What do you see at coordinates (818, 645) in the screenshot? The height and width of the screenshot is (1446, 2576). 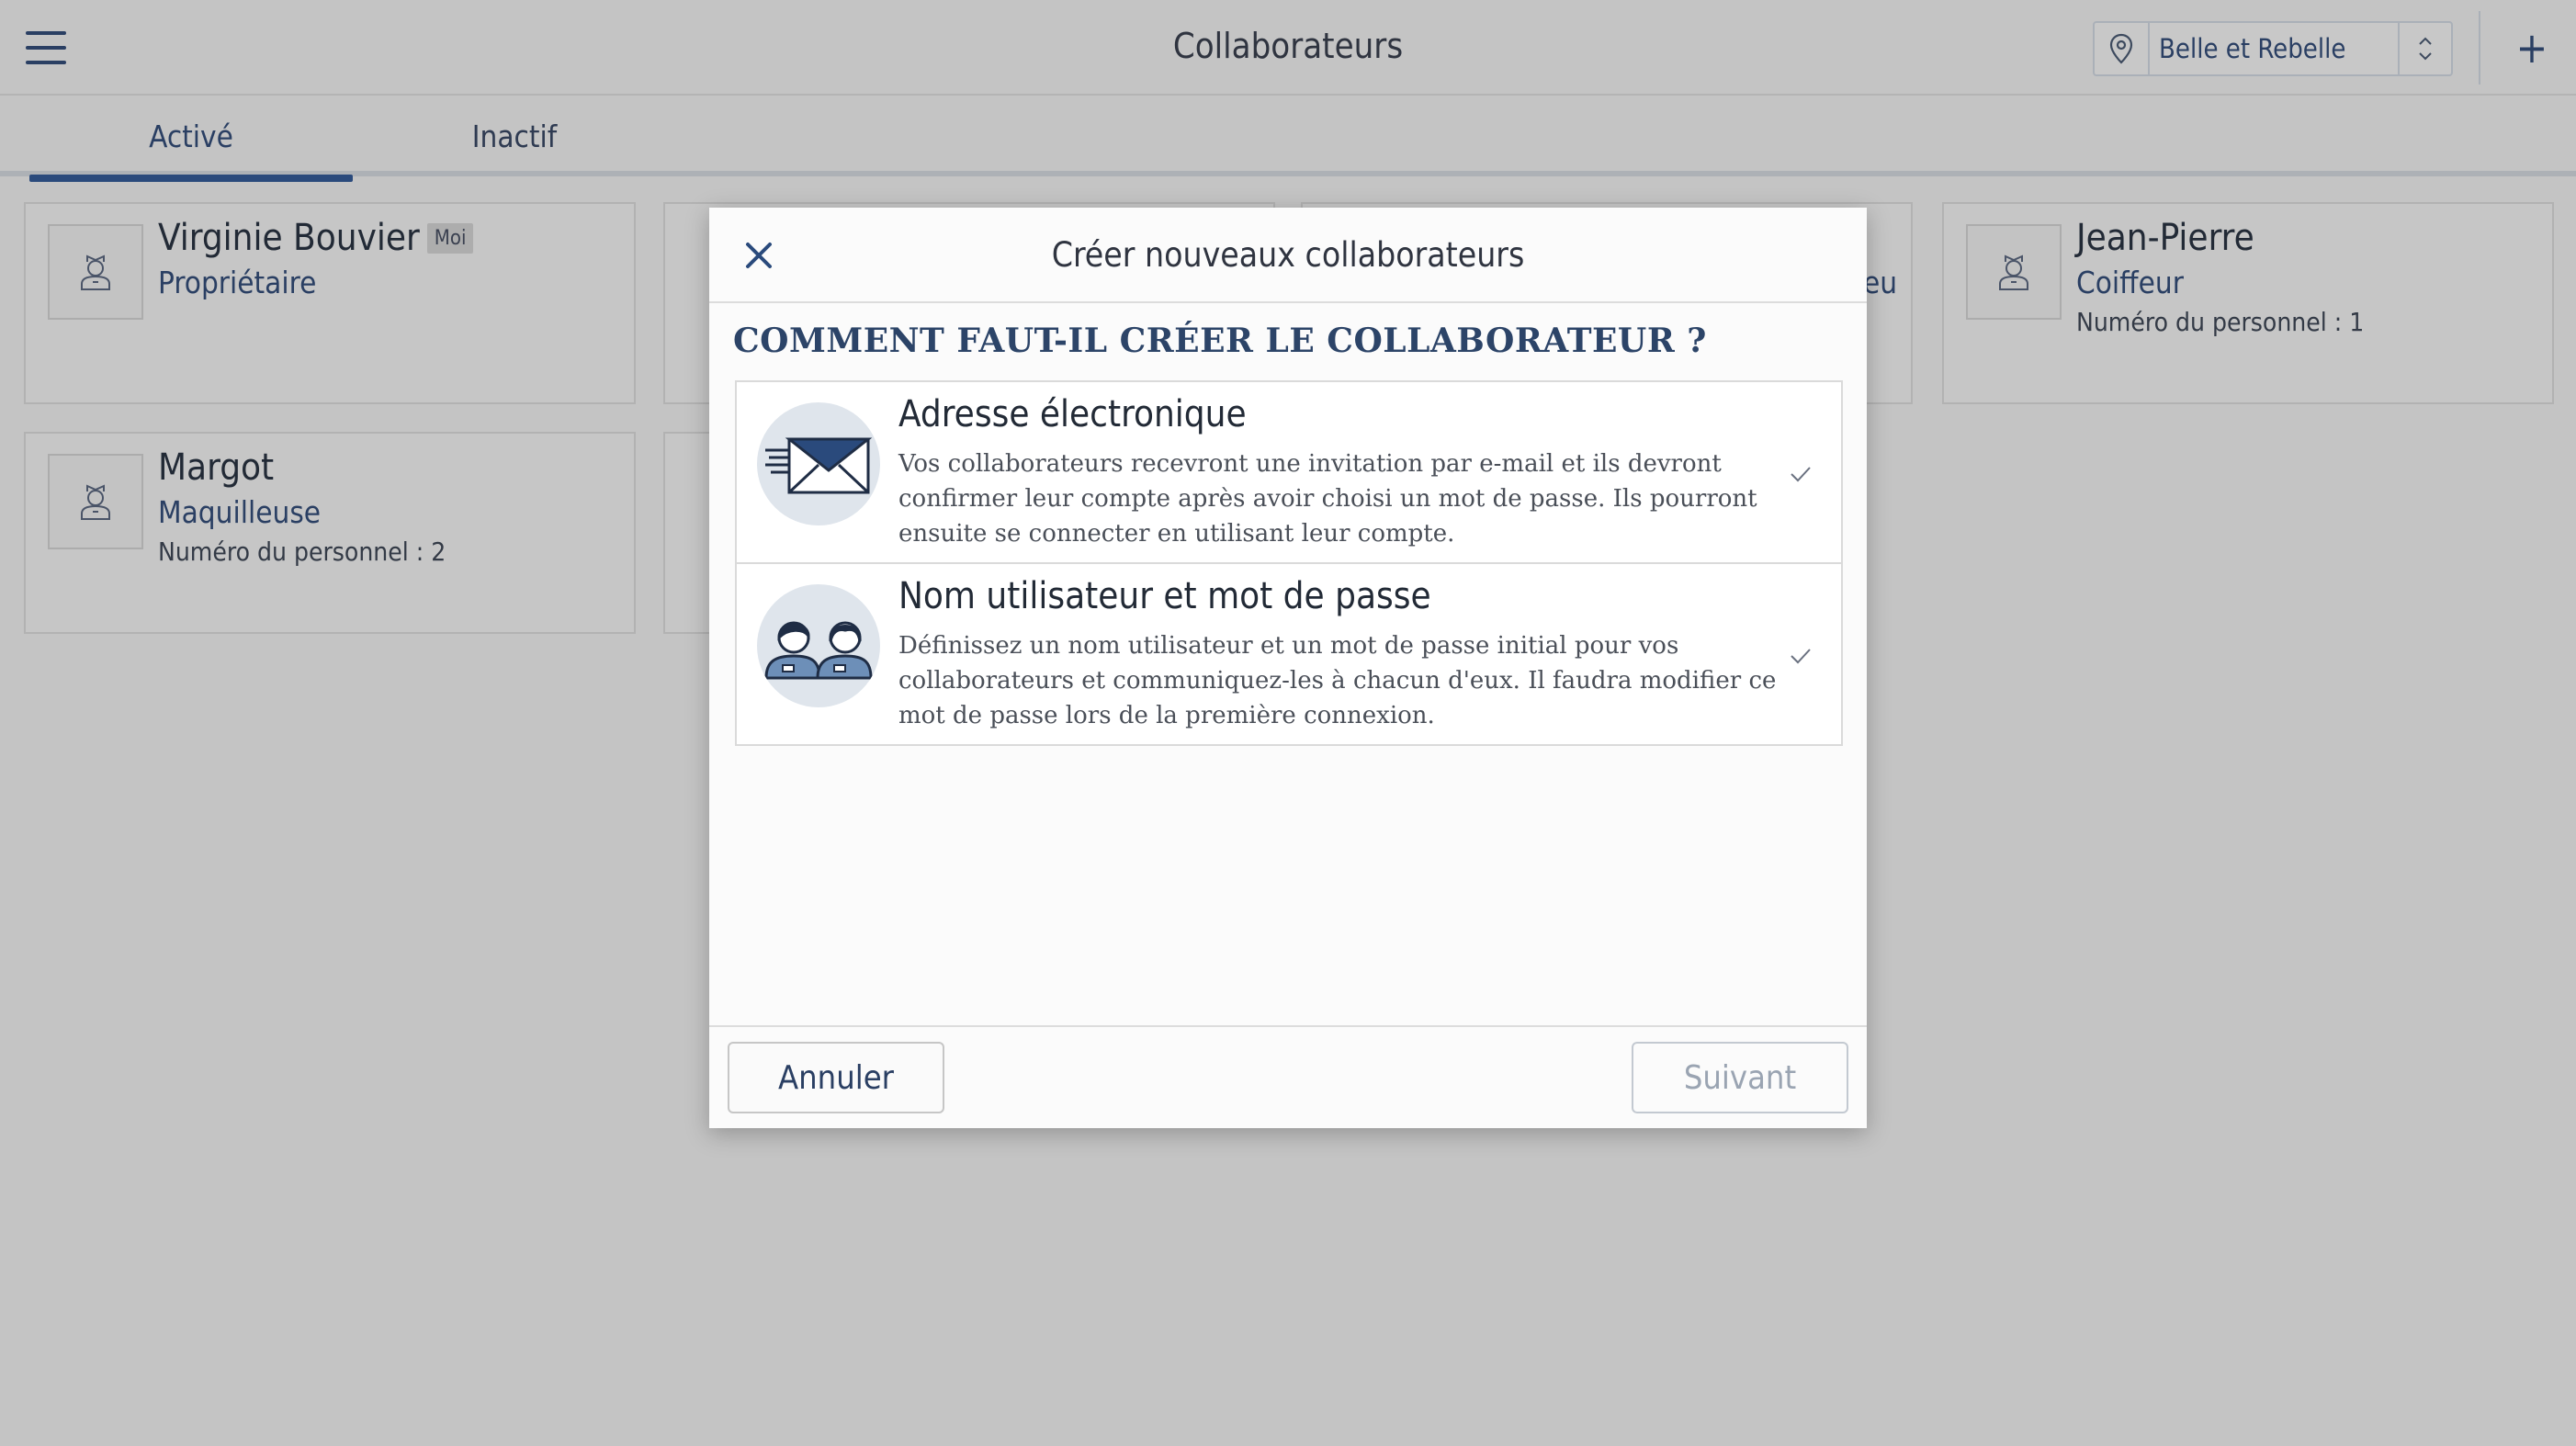 I see `users-icon` at bounding box center [818, 645].